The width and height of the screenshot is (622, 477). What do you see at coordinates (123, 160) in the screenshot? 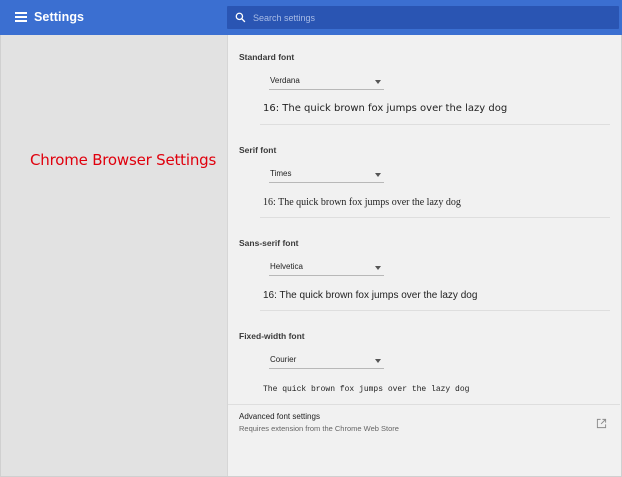
I see `sidebar-caption: Chrome Browser Settings` at bounding box center [123, 160].